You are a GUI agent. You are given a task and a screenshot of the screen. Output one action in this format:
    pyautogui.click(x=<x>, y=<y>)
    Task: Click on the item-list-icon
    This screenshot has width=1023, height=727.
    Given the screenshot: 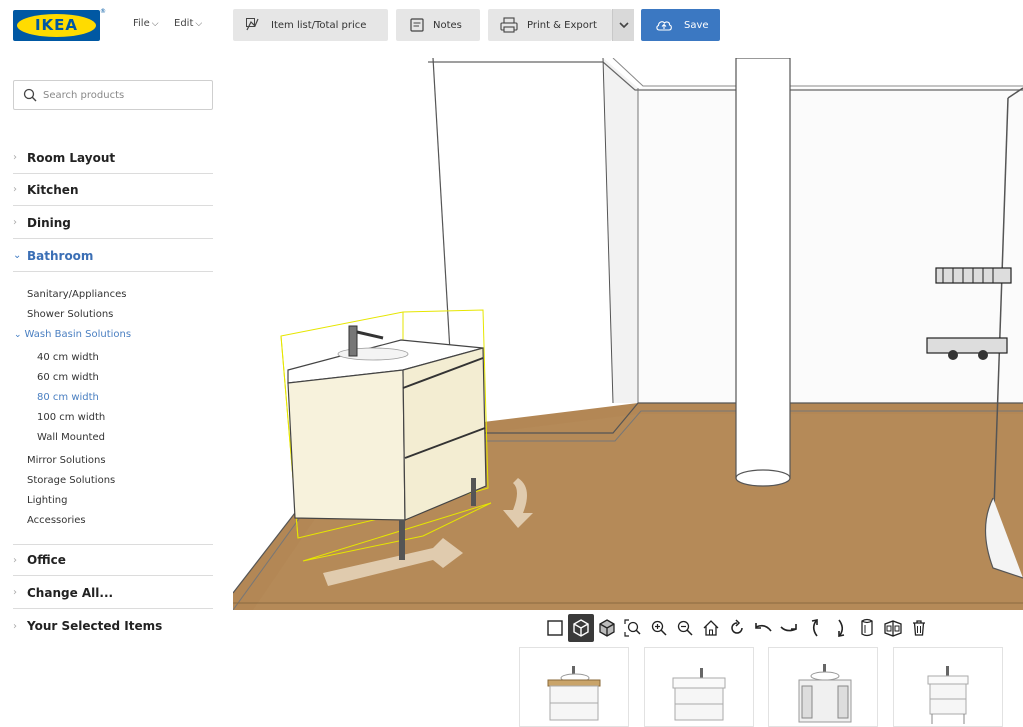 What is the action you would take?
    pyautogui.click(x=252, y=24)
    